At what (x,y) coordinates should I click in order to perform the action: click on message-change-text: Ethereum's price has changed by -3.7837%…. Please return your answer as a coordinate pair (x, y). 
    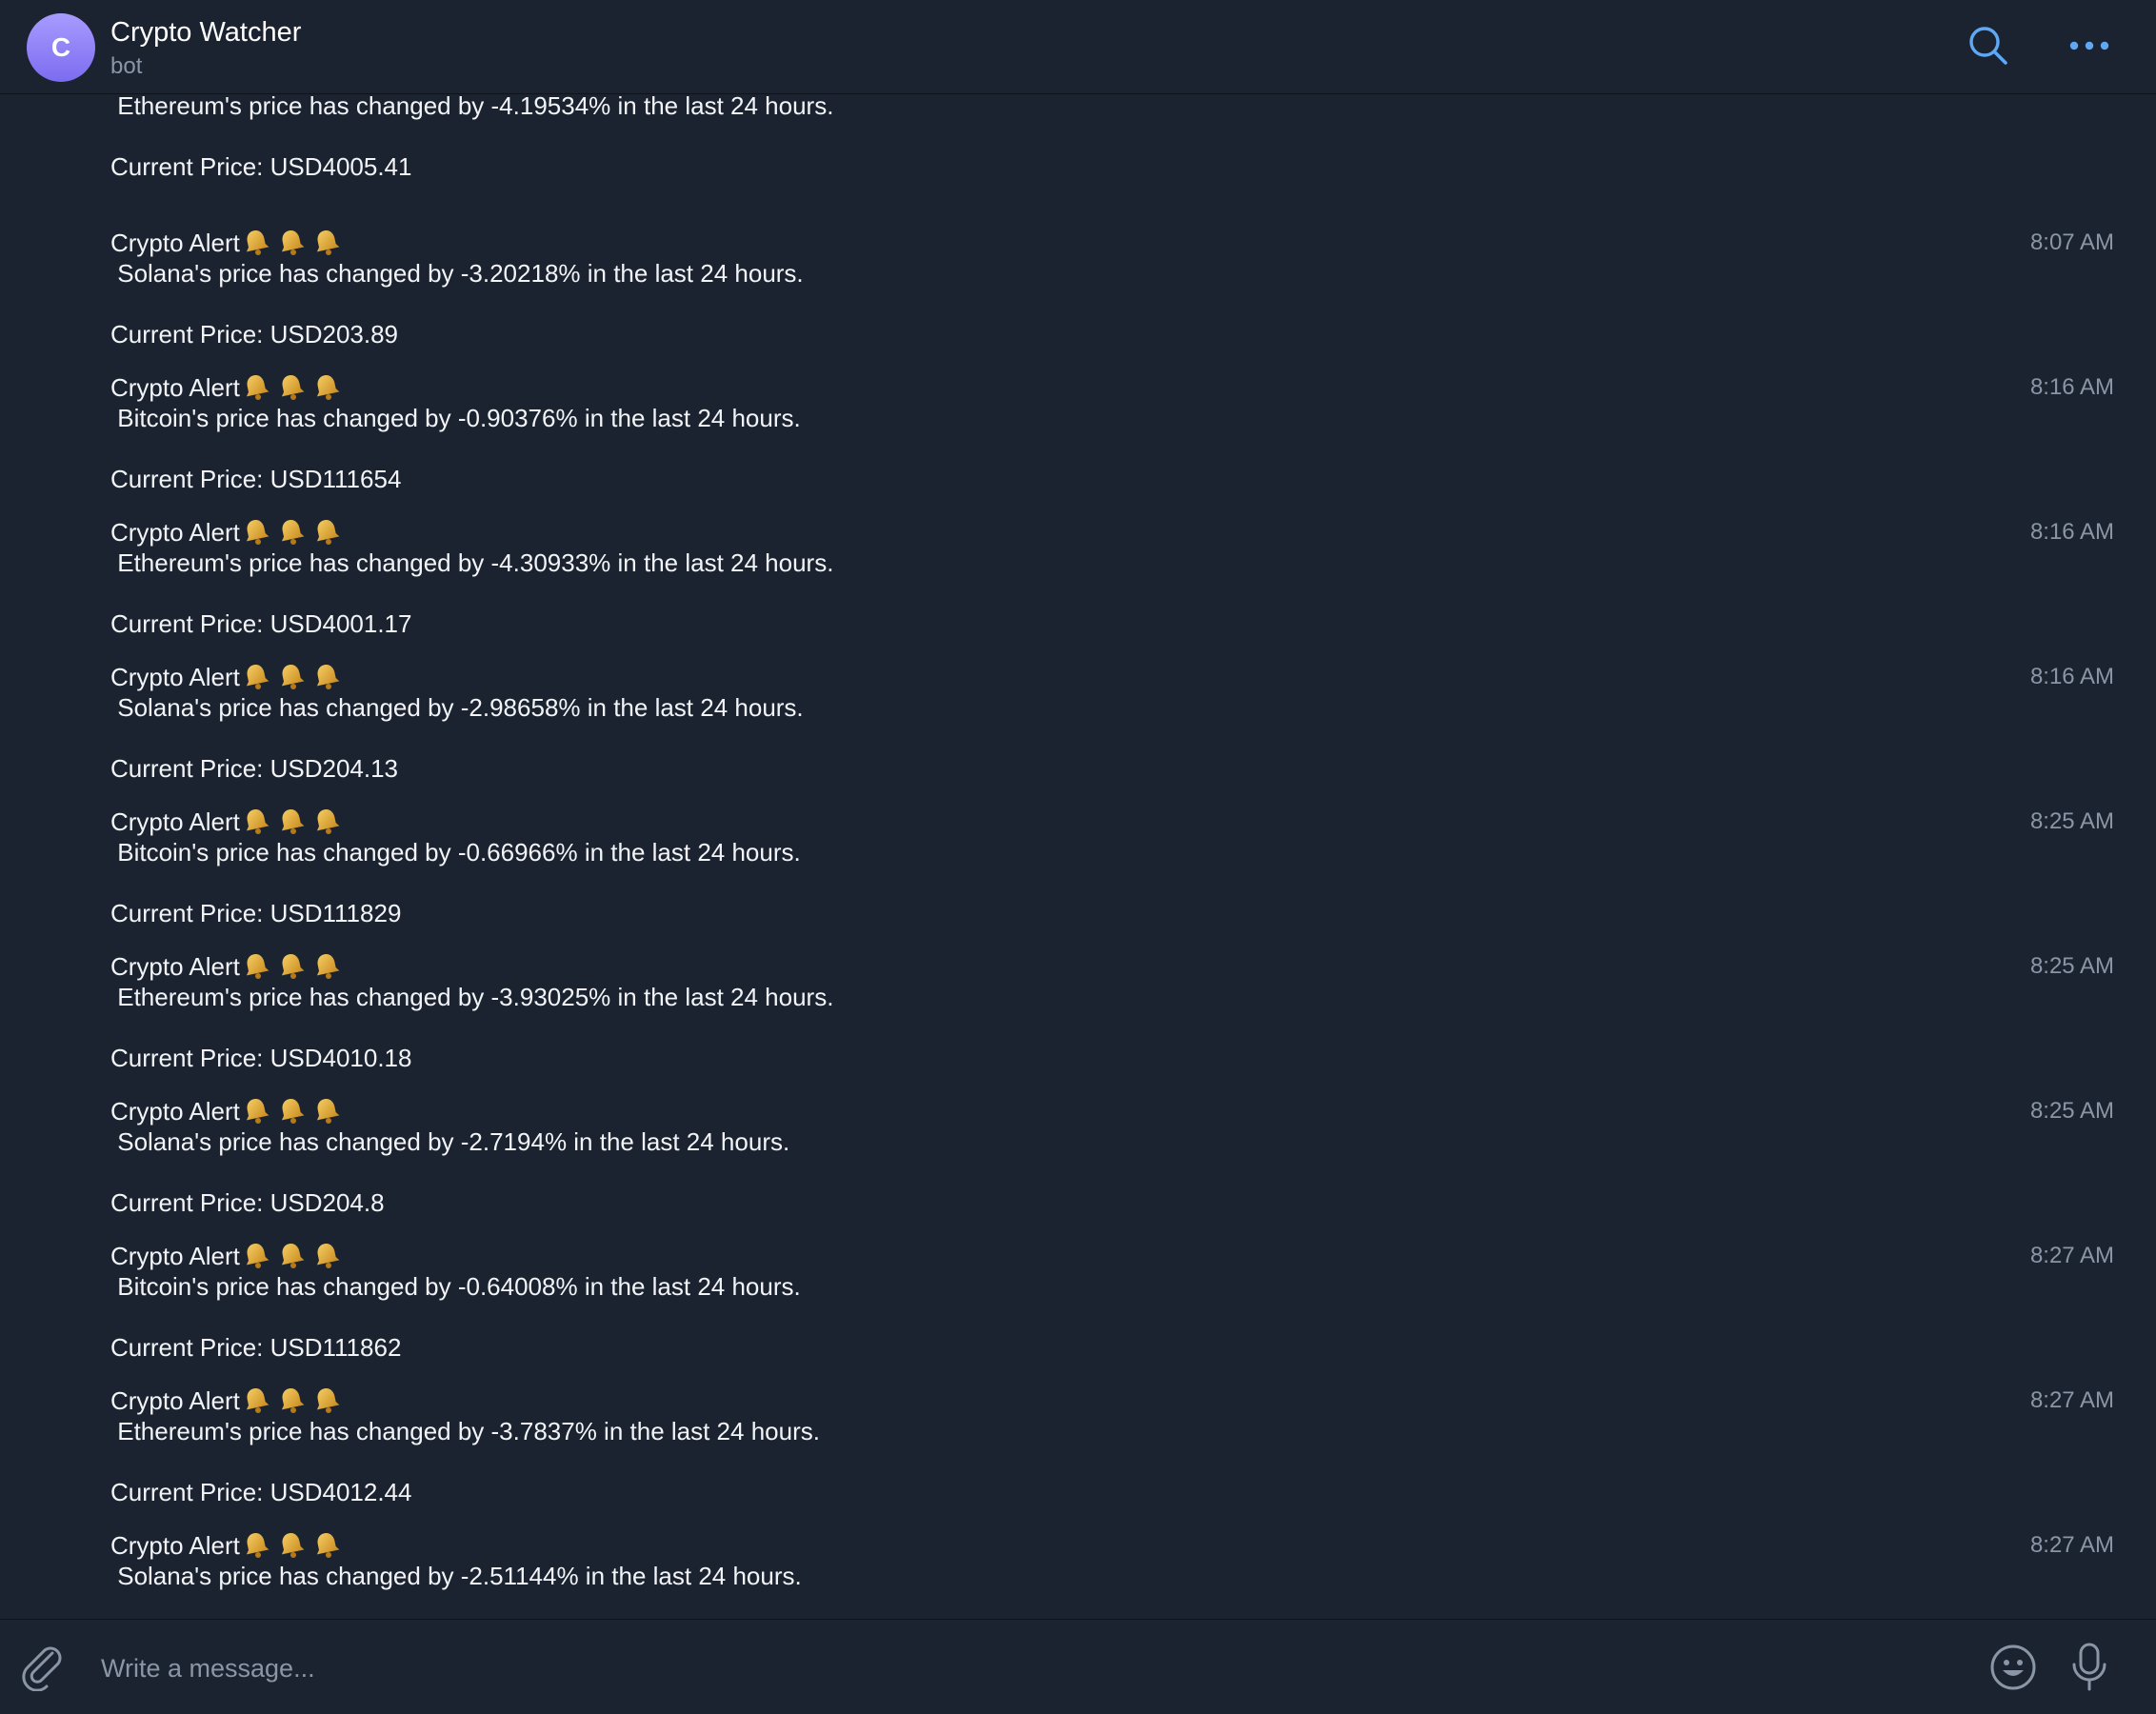
    Looking at the image, I should click on (465, 1431).